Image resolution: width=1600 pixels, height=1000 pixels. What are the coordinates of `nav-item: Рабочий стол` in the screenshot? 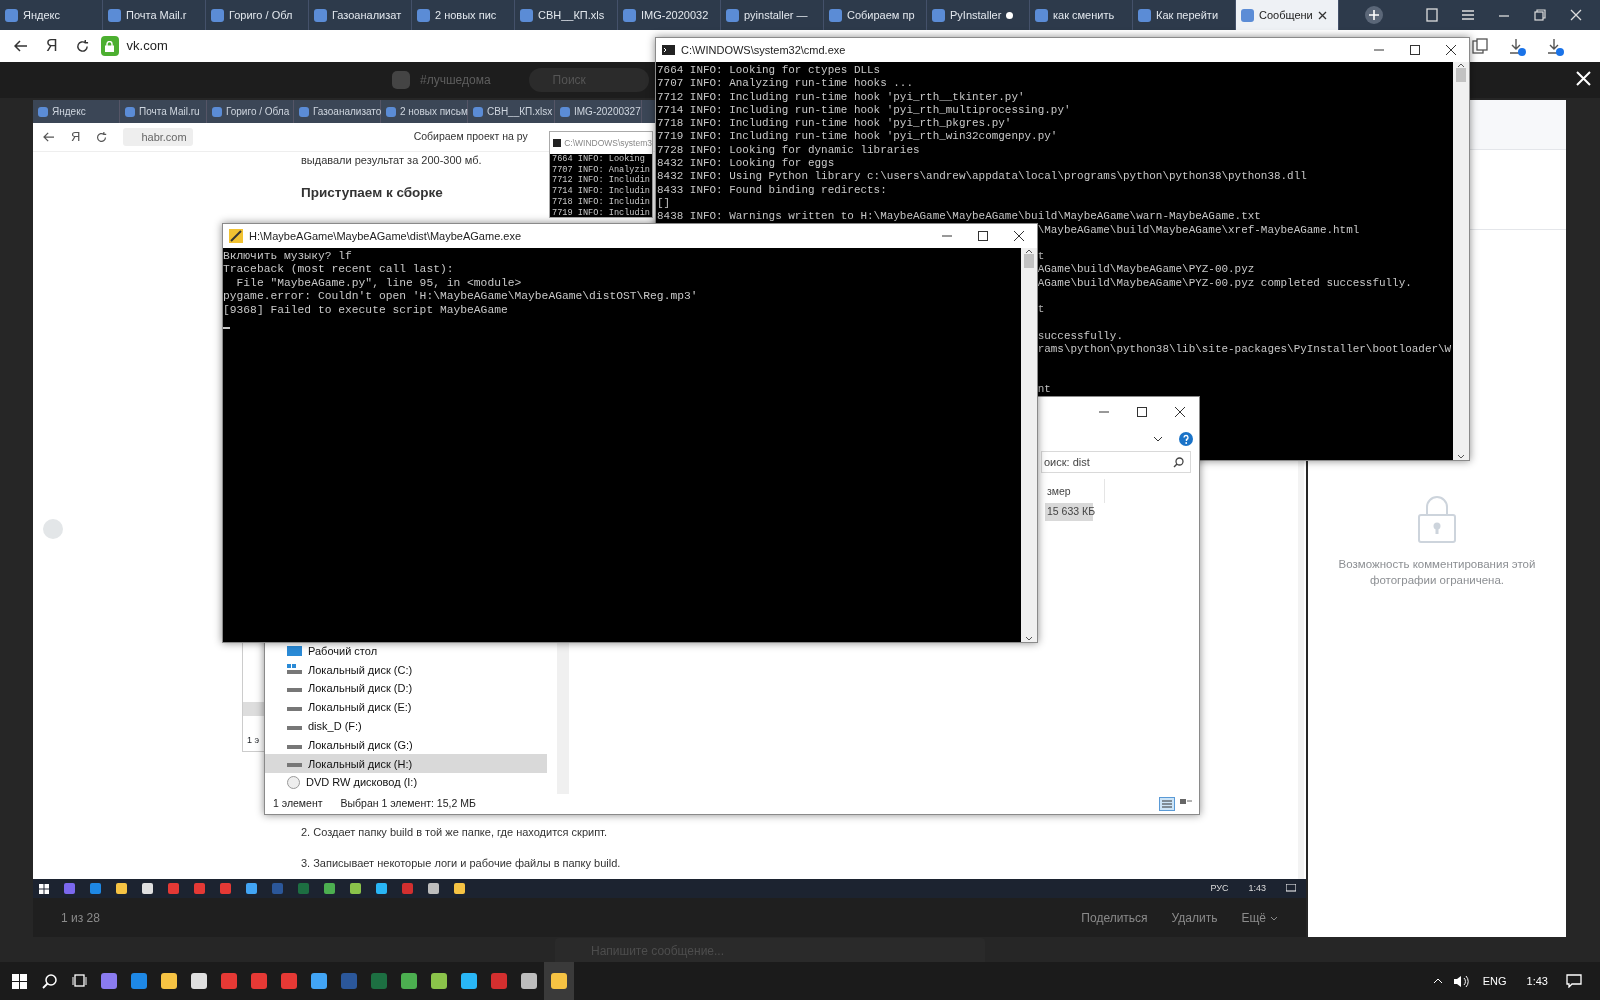 It's located at (406, 651).